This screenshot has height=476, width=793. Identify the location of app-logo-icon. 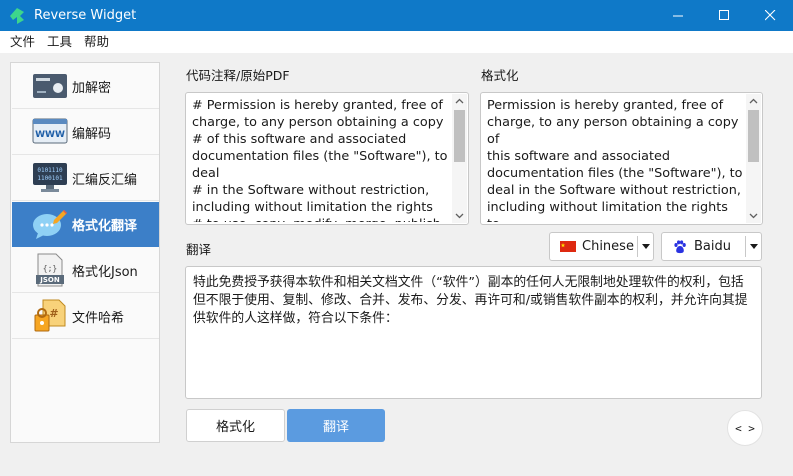
(17, 15).